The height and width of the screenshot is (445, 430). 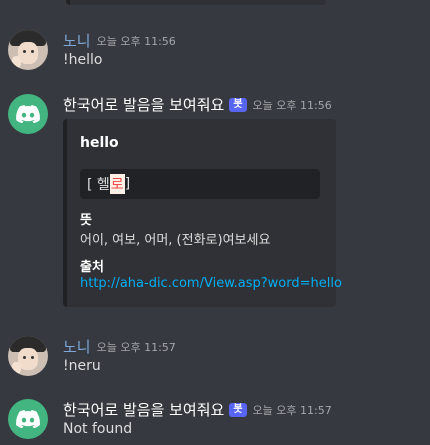 What do you see at coordinates (211, 283) in the screenshot?
I see `source-link: http://aha-dic.com/View.asp?word=hello` at bounding box center [211, 283].